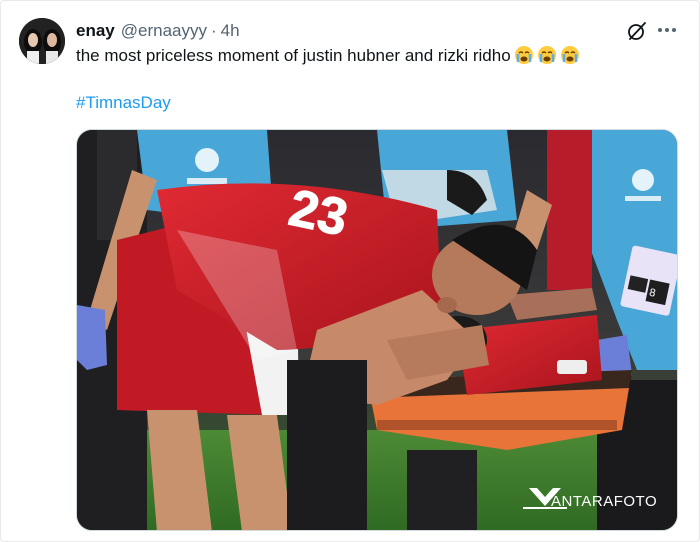 This screenshot has height=542, width=700. Describe the element at coordinates (42, 41) in the screenshot. I see `avatar` at that location.